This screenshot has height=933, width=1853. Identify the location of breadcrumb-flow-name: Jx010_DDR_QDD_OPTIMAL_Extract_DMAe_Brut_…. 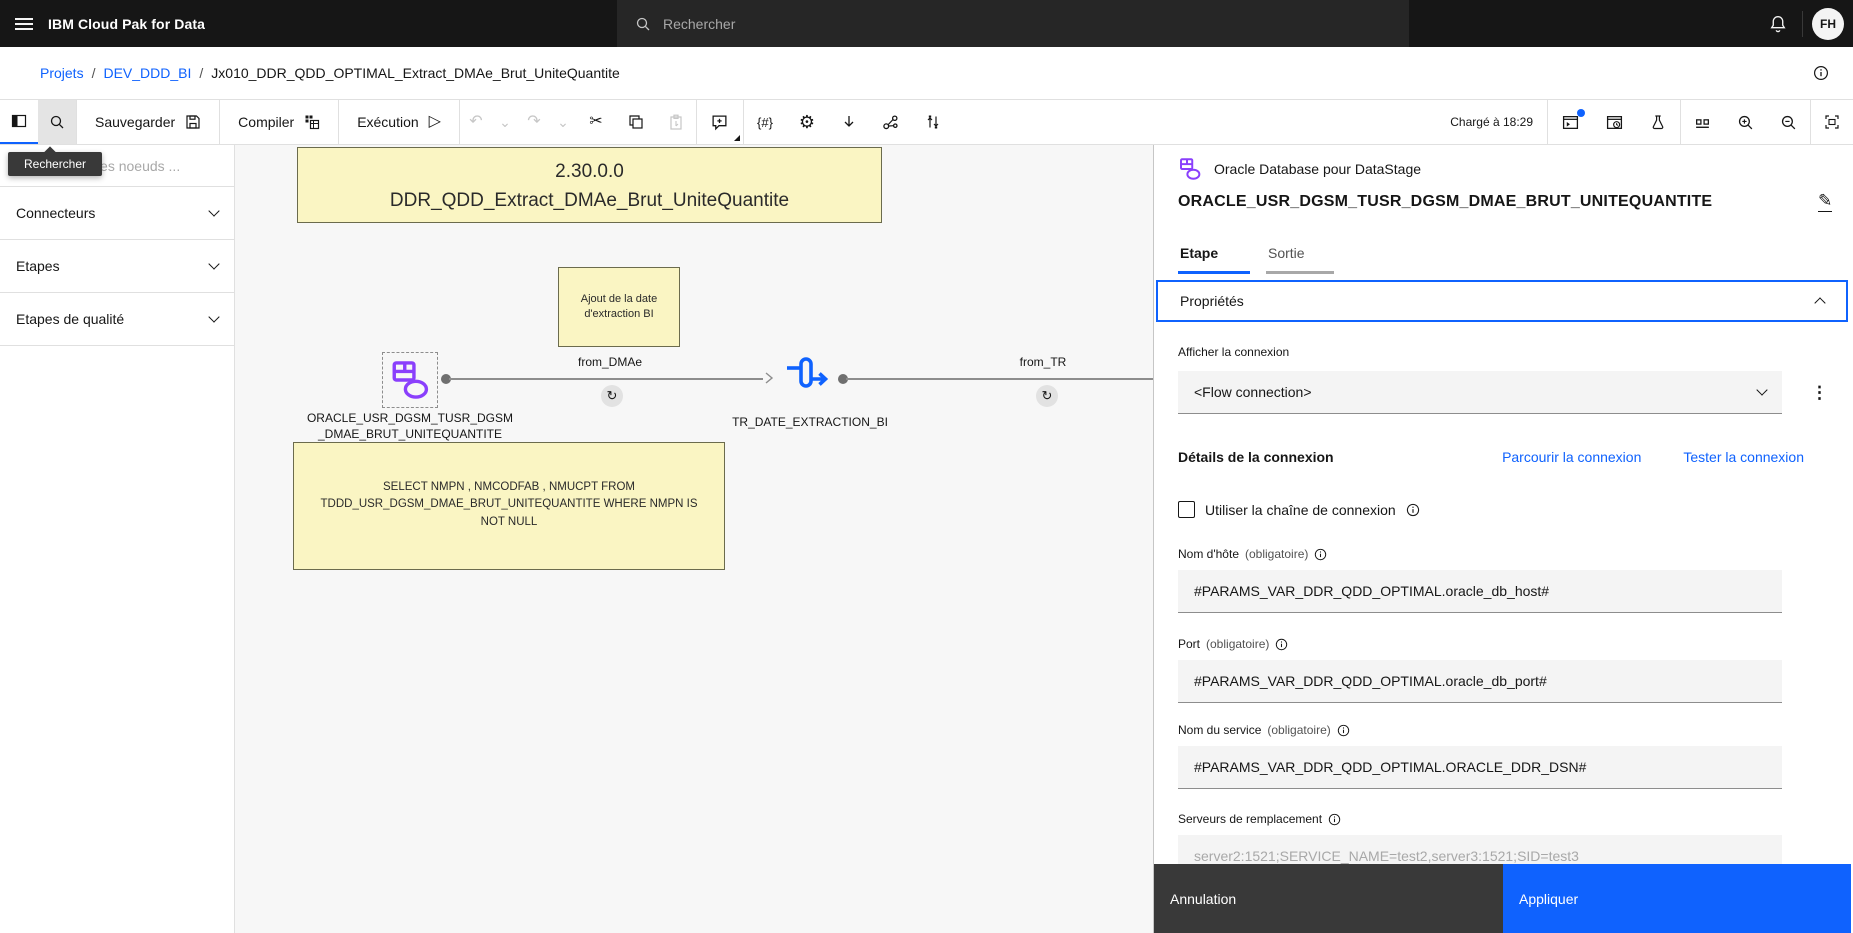
(415, 73).